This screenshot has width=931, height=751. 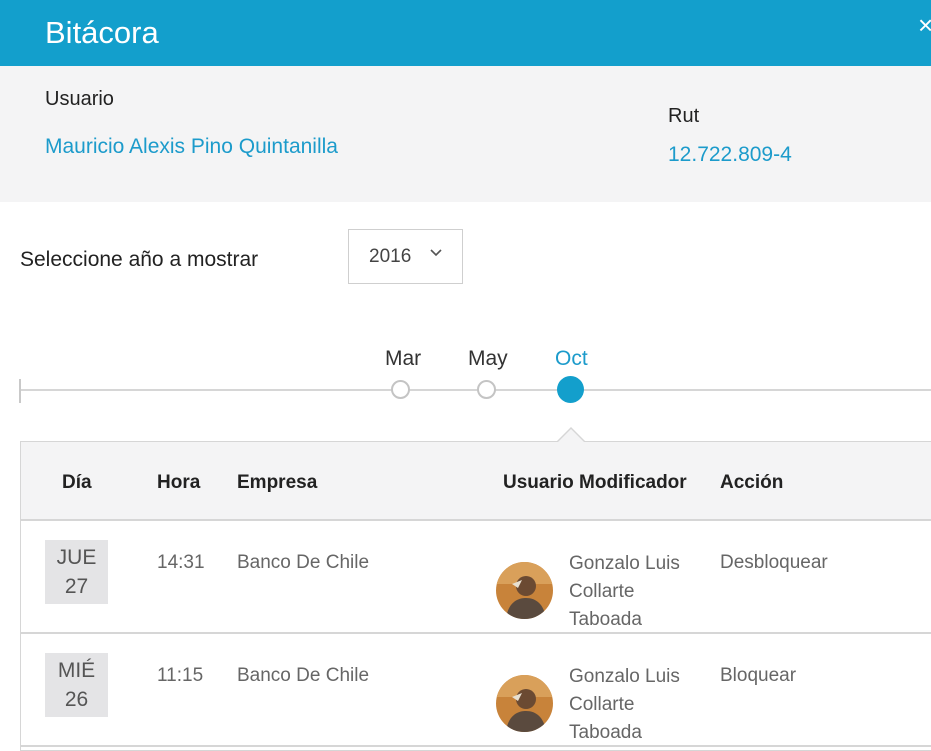 I want to click on modal-header: Bitácora ×, so click(x=465, y=33).